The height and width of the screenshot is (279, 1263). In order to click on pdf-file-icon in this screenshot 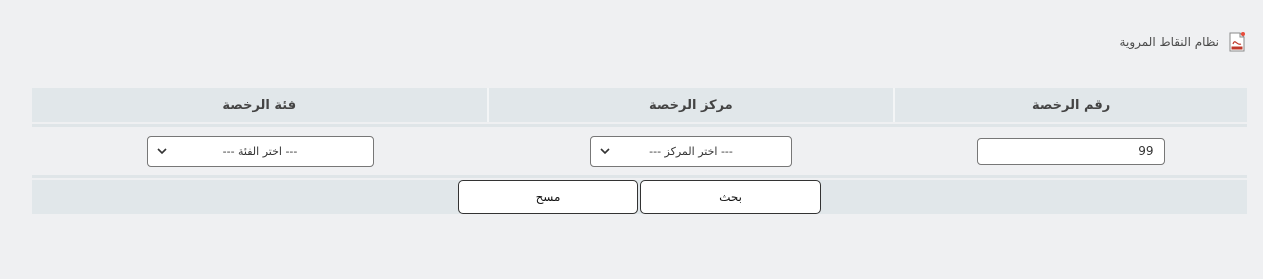, I will do `click(1237, 42)`.